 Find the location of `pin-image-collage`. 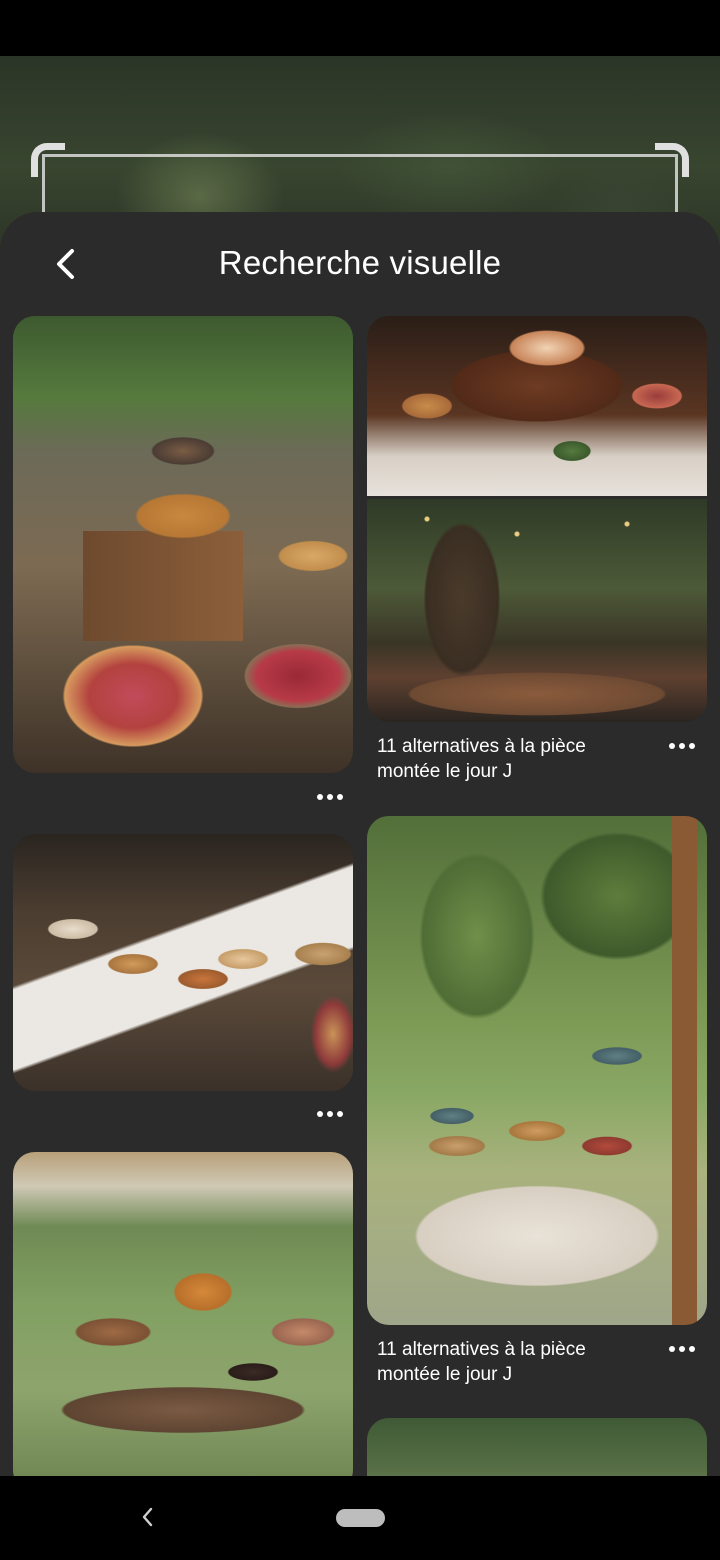

pin-image-collage is located at coordinates (537, 519).